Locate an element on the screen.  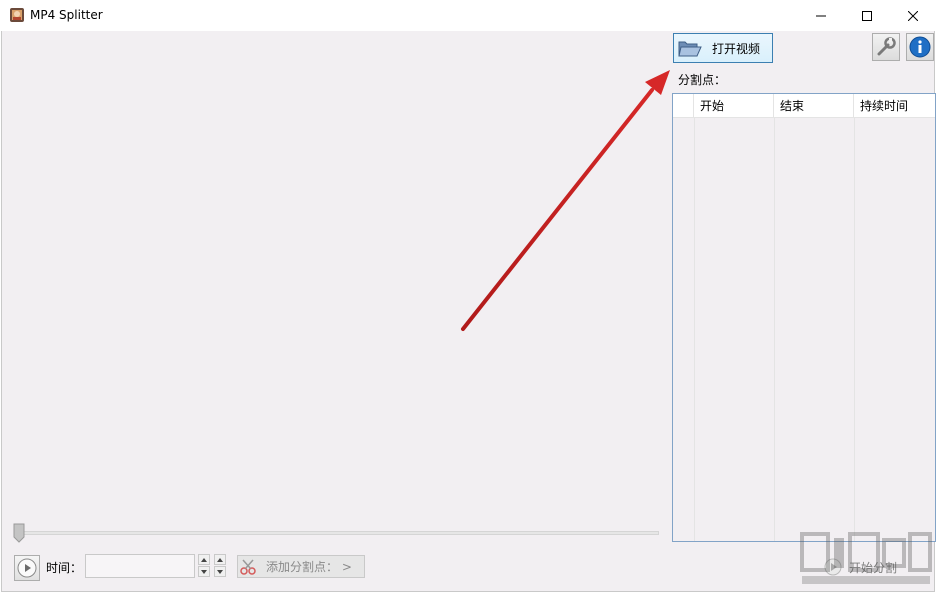
time-label: 时间： is located at coordinates (64, 568).